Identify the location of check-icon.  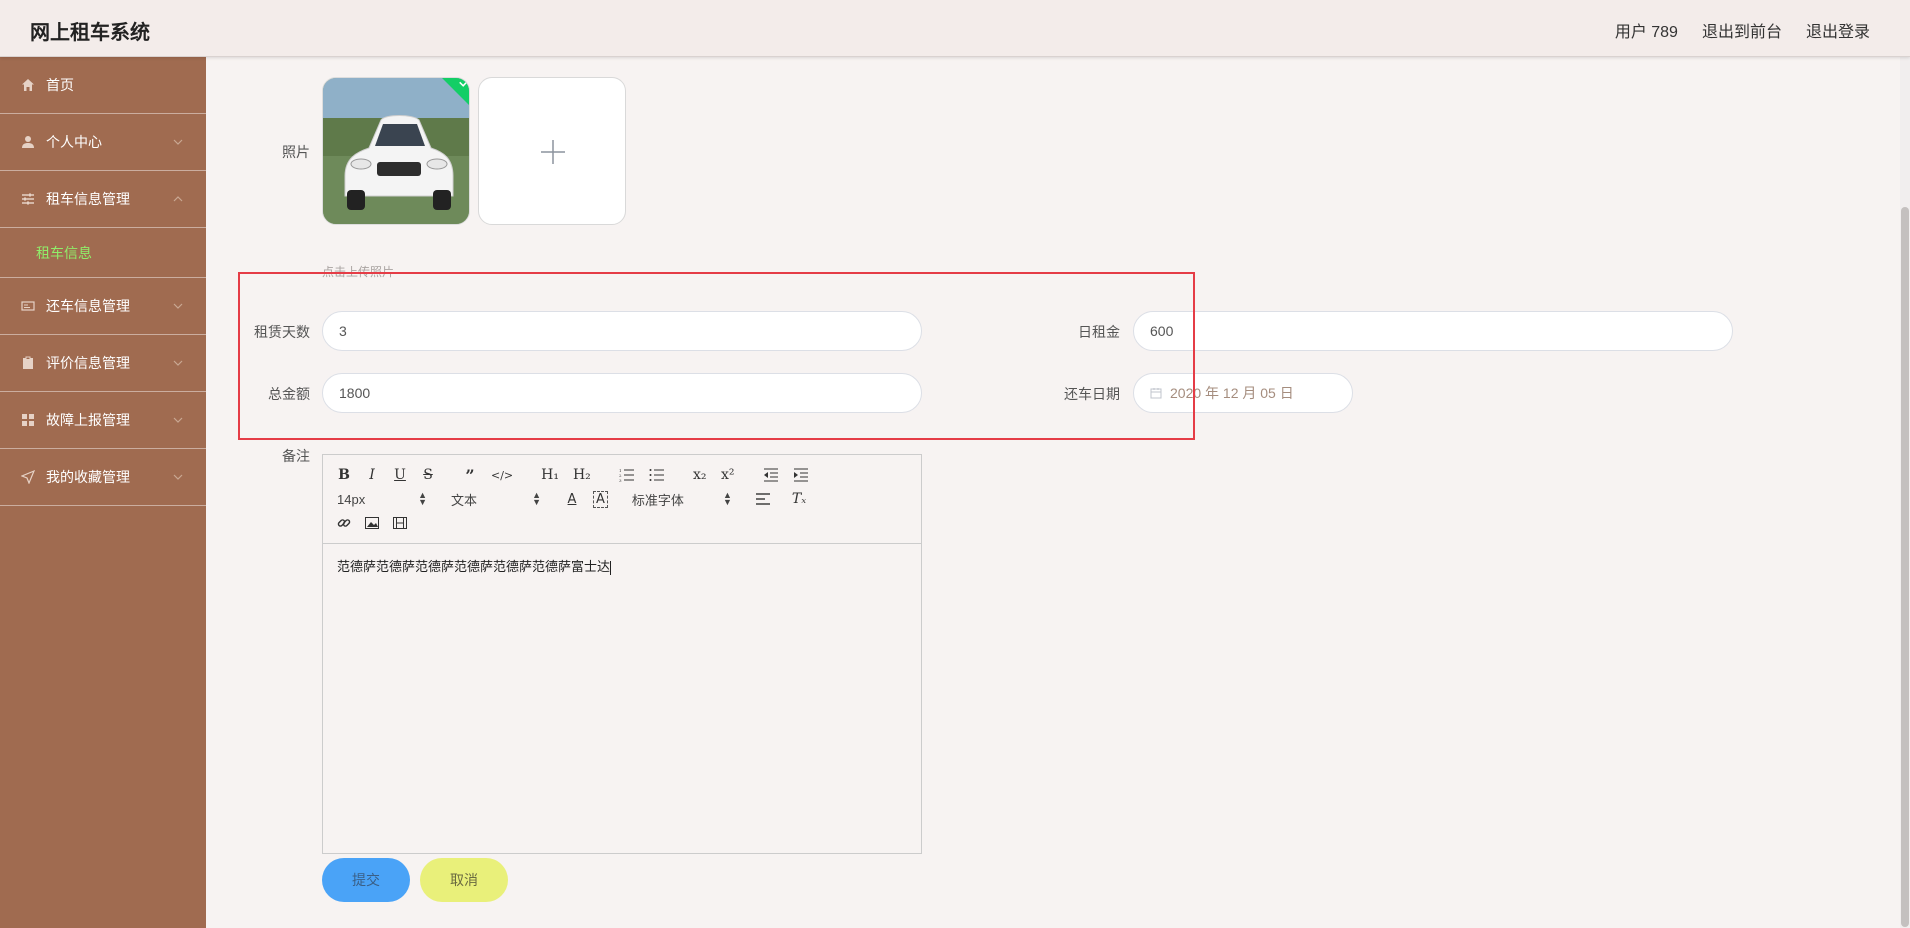
(464, 82).